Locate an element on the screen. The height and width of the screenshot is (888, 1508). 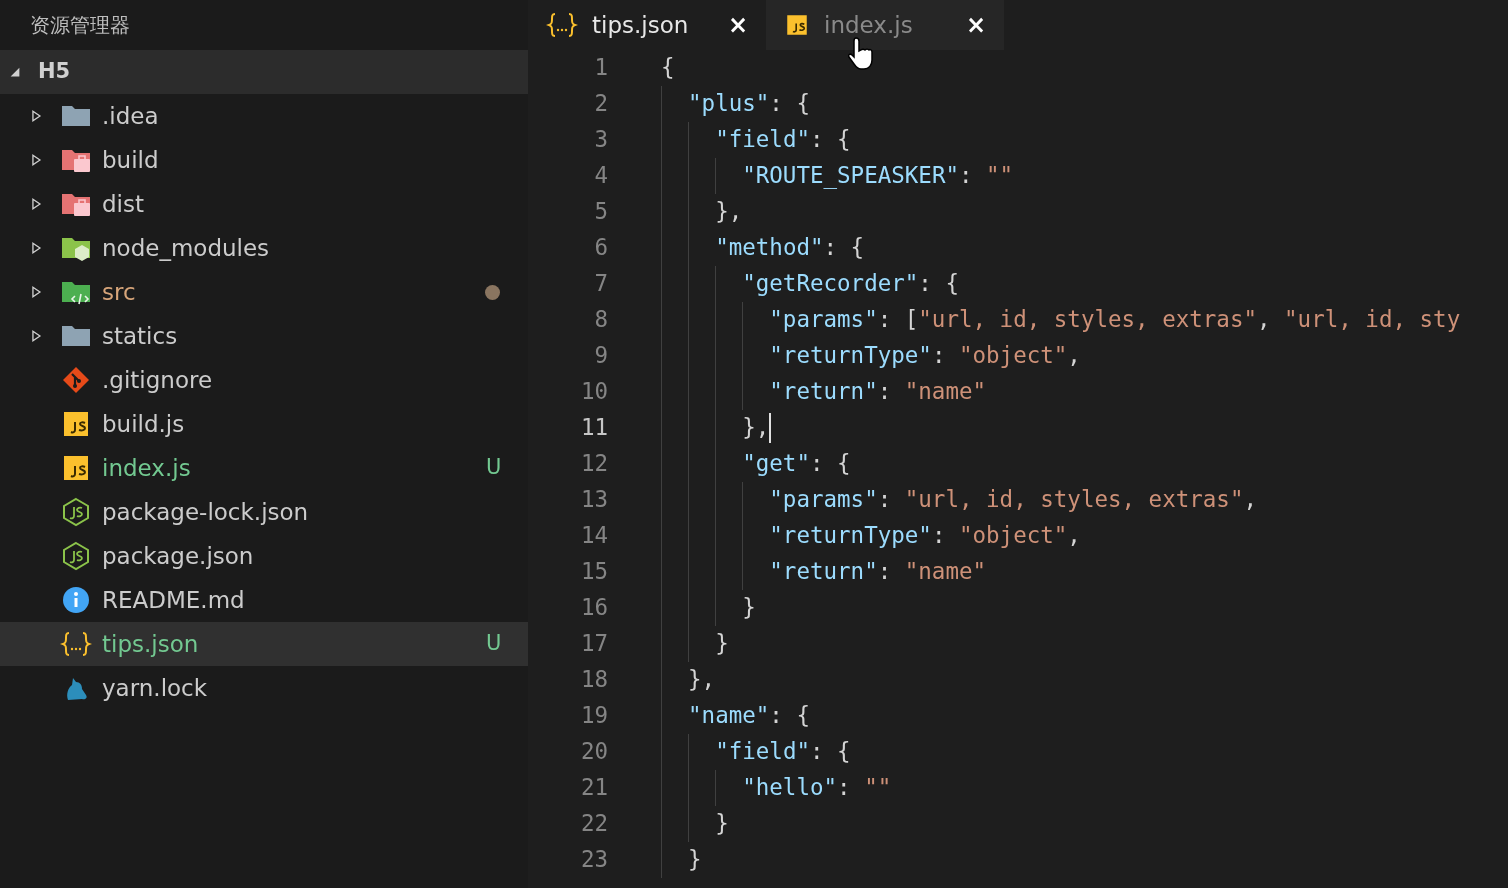
code-line: "name": { is located at coordinates (735, 716).